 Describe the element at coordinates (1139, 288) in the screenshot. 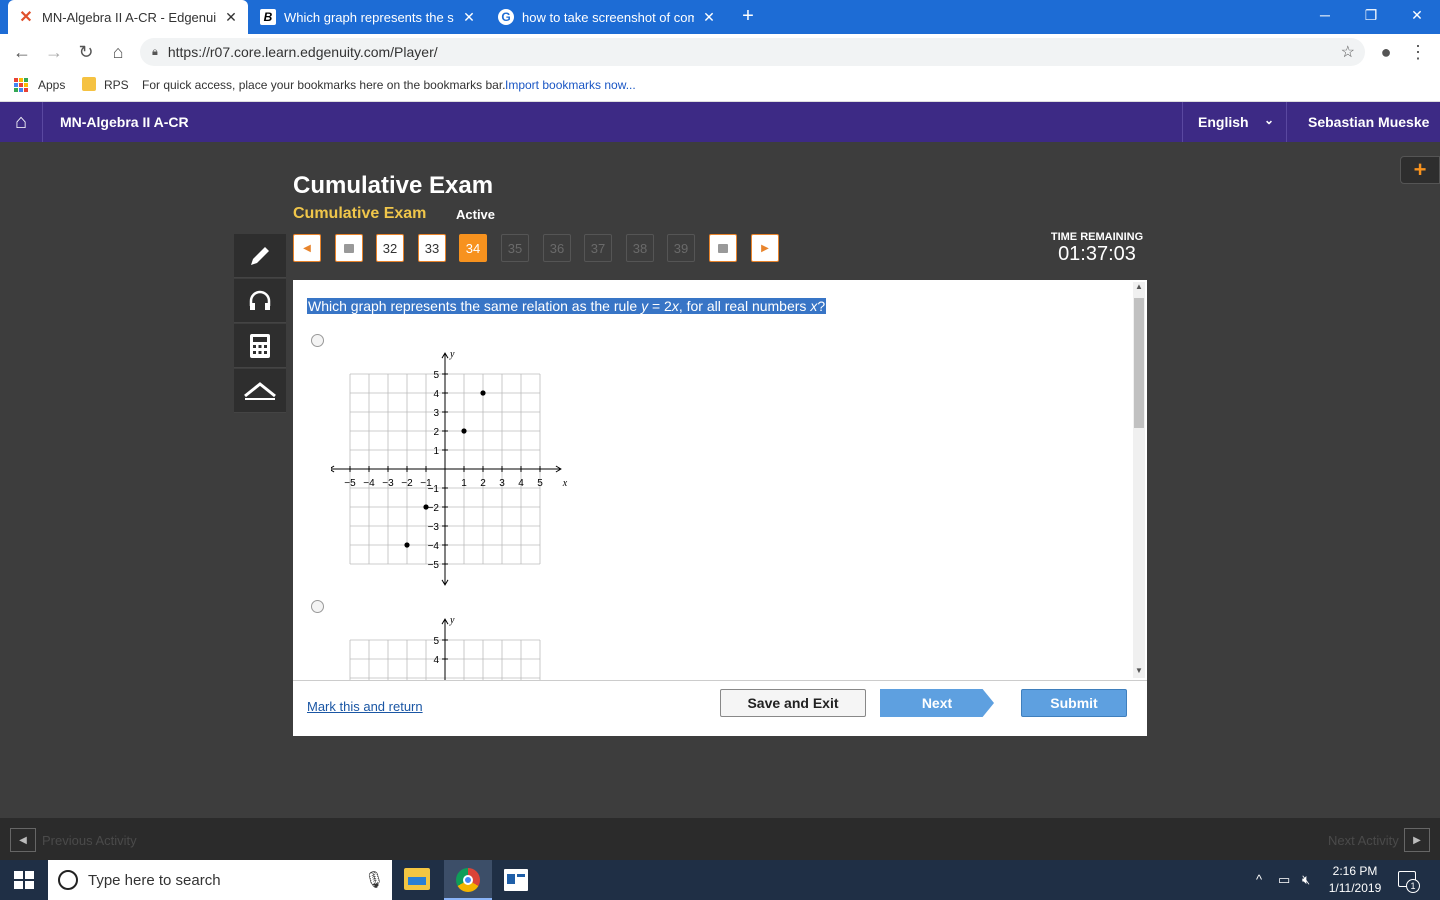

I see `scroll-up-icon: ▲` at that location.